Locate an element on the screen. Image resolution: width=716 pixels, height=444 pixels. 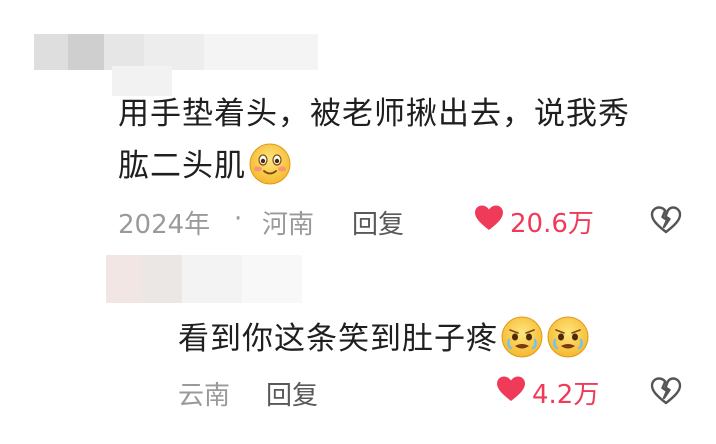
like-button: 4.2万 is located at coordinates (547, 392).